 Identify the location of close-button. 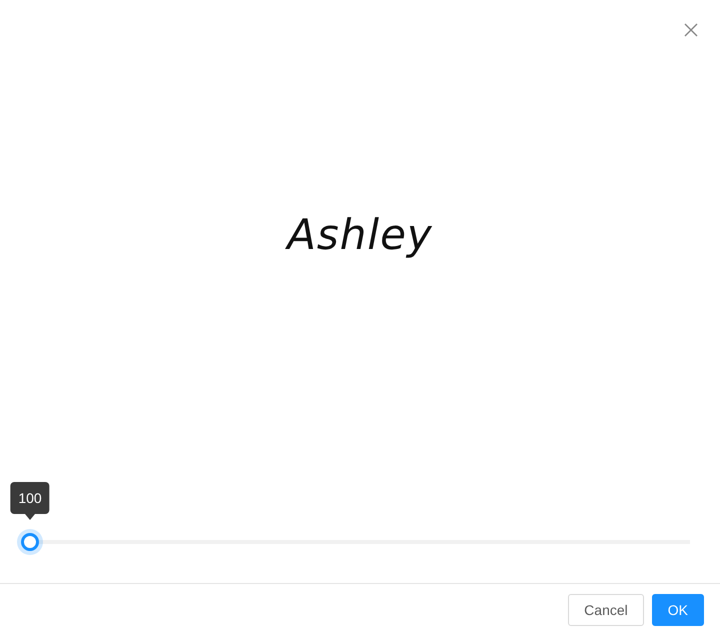
(691, 30).